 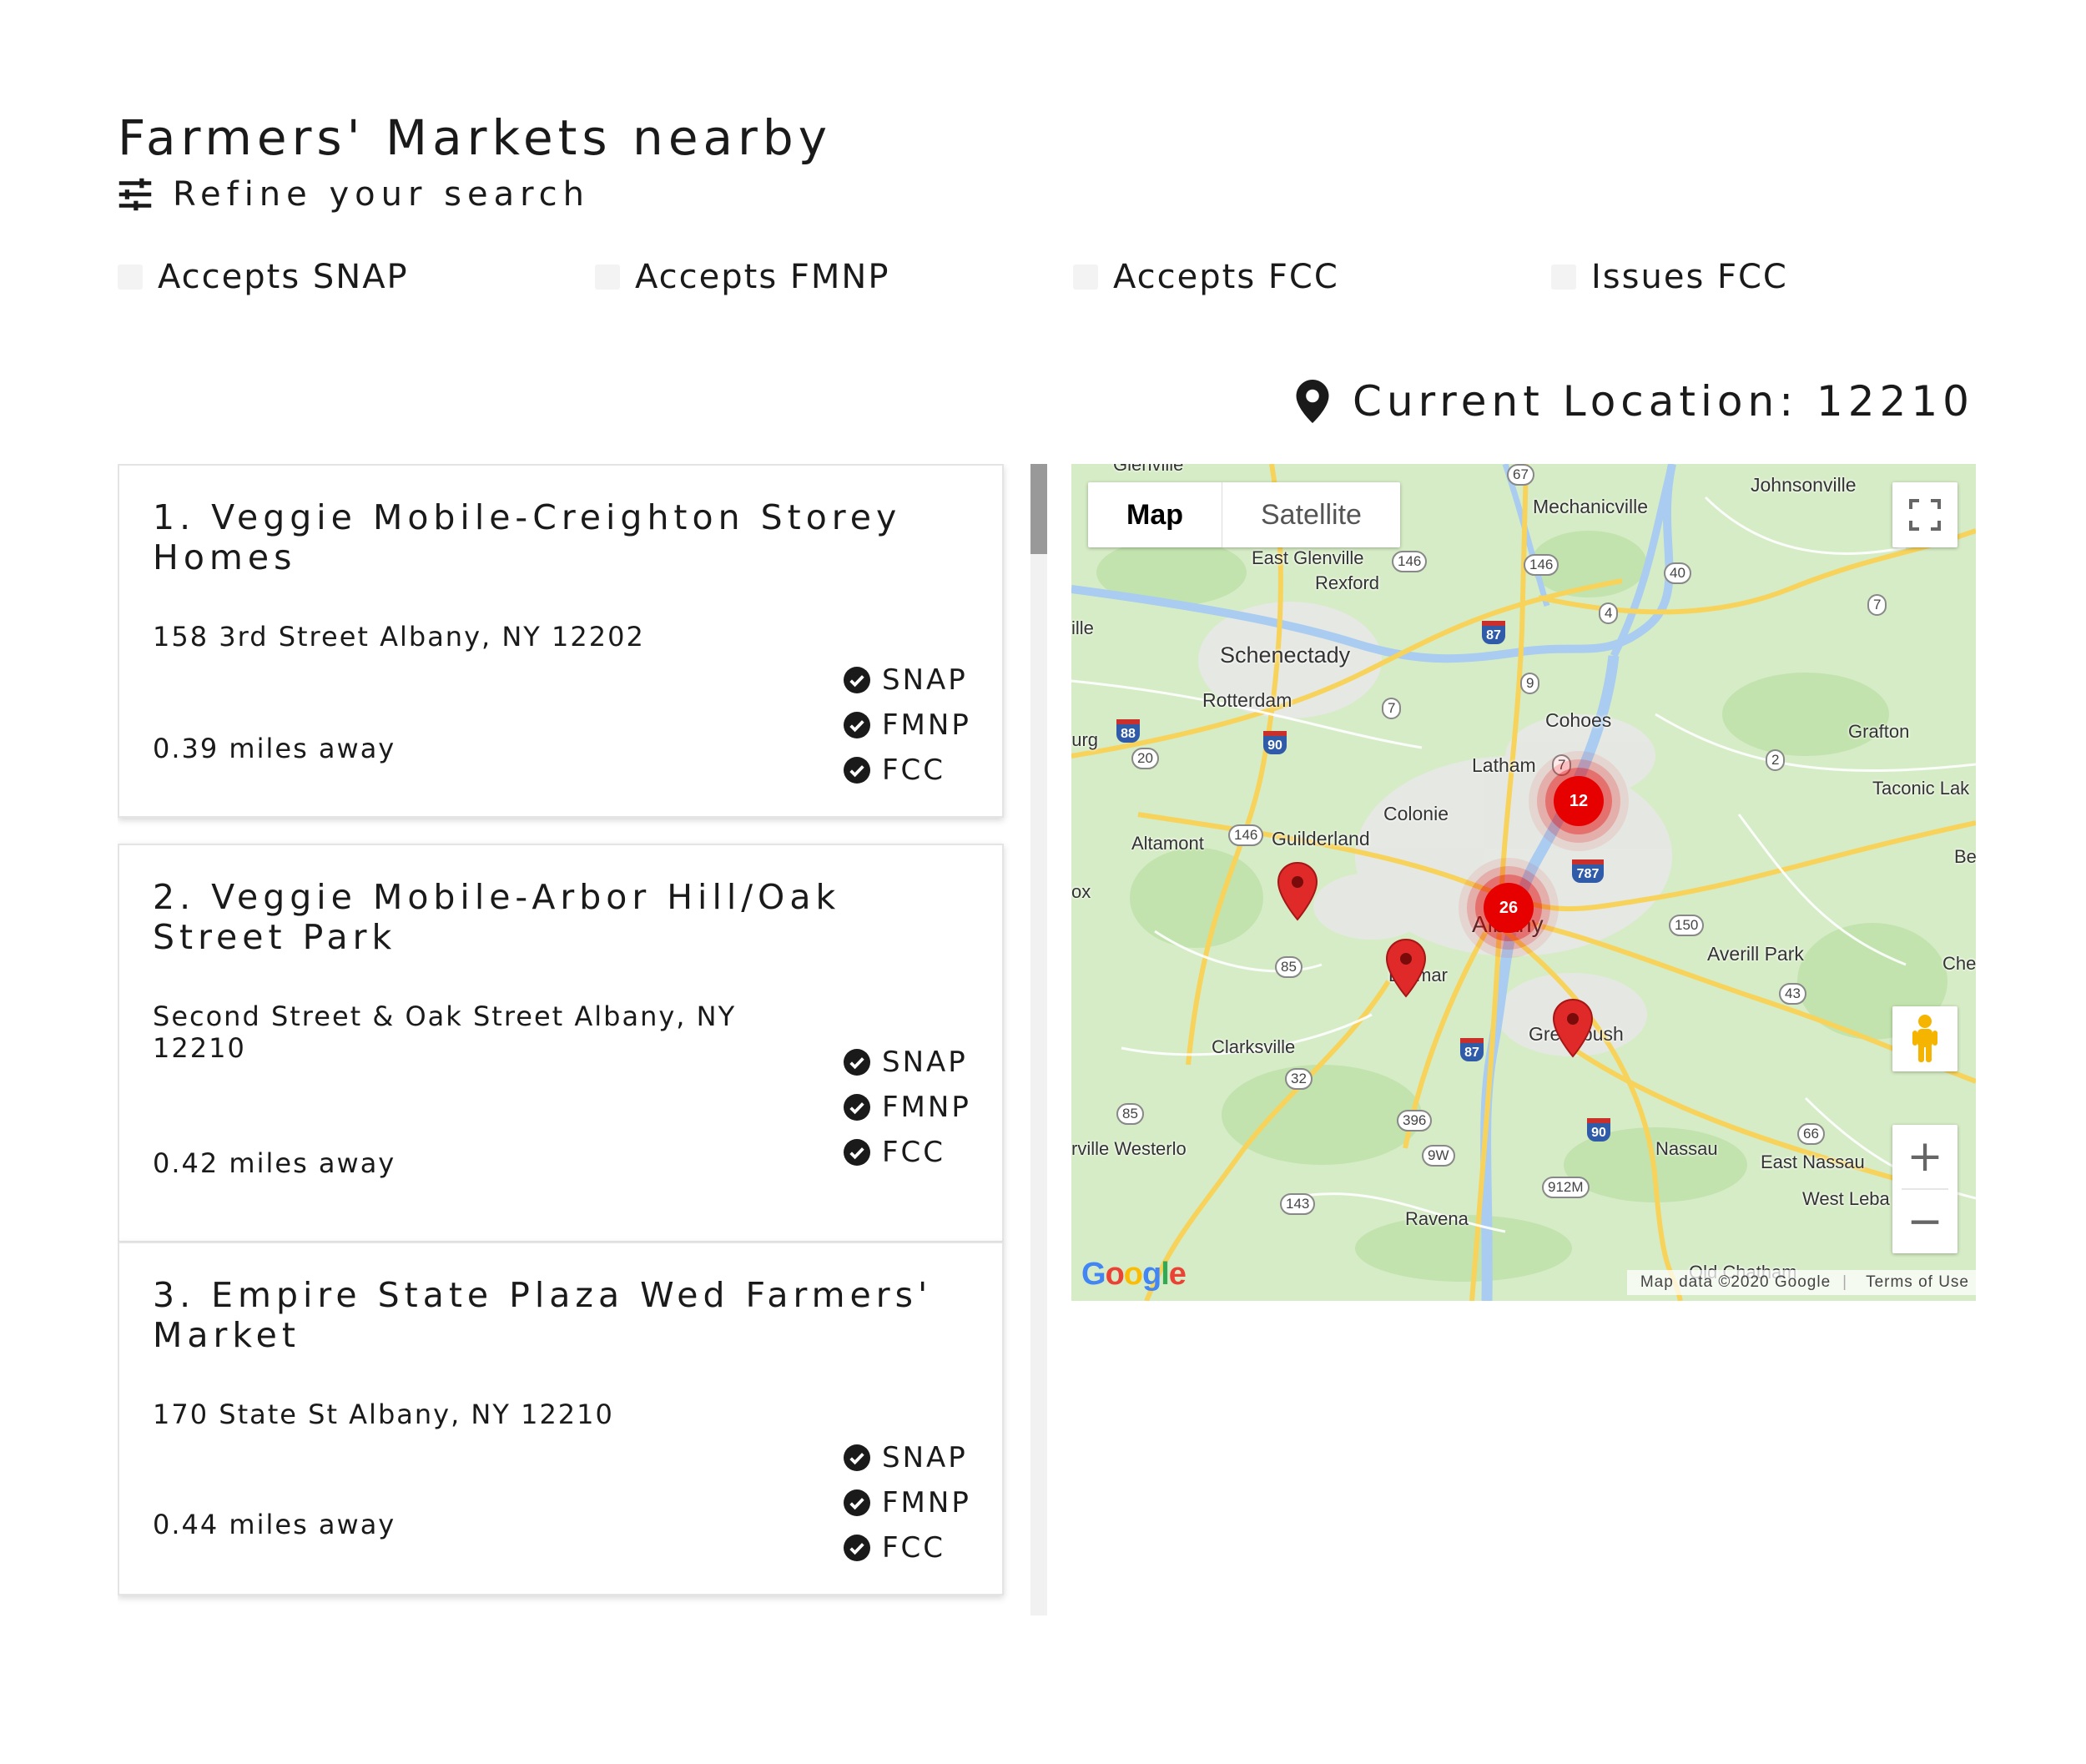 I want to click on filter-label: Issues FCC, so click(x=1690, y=277).